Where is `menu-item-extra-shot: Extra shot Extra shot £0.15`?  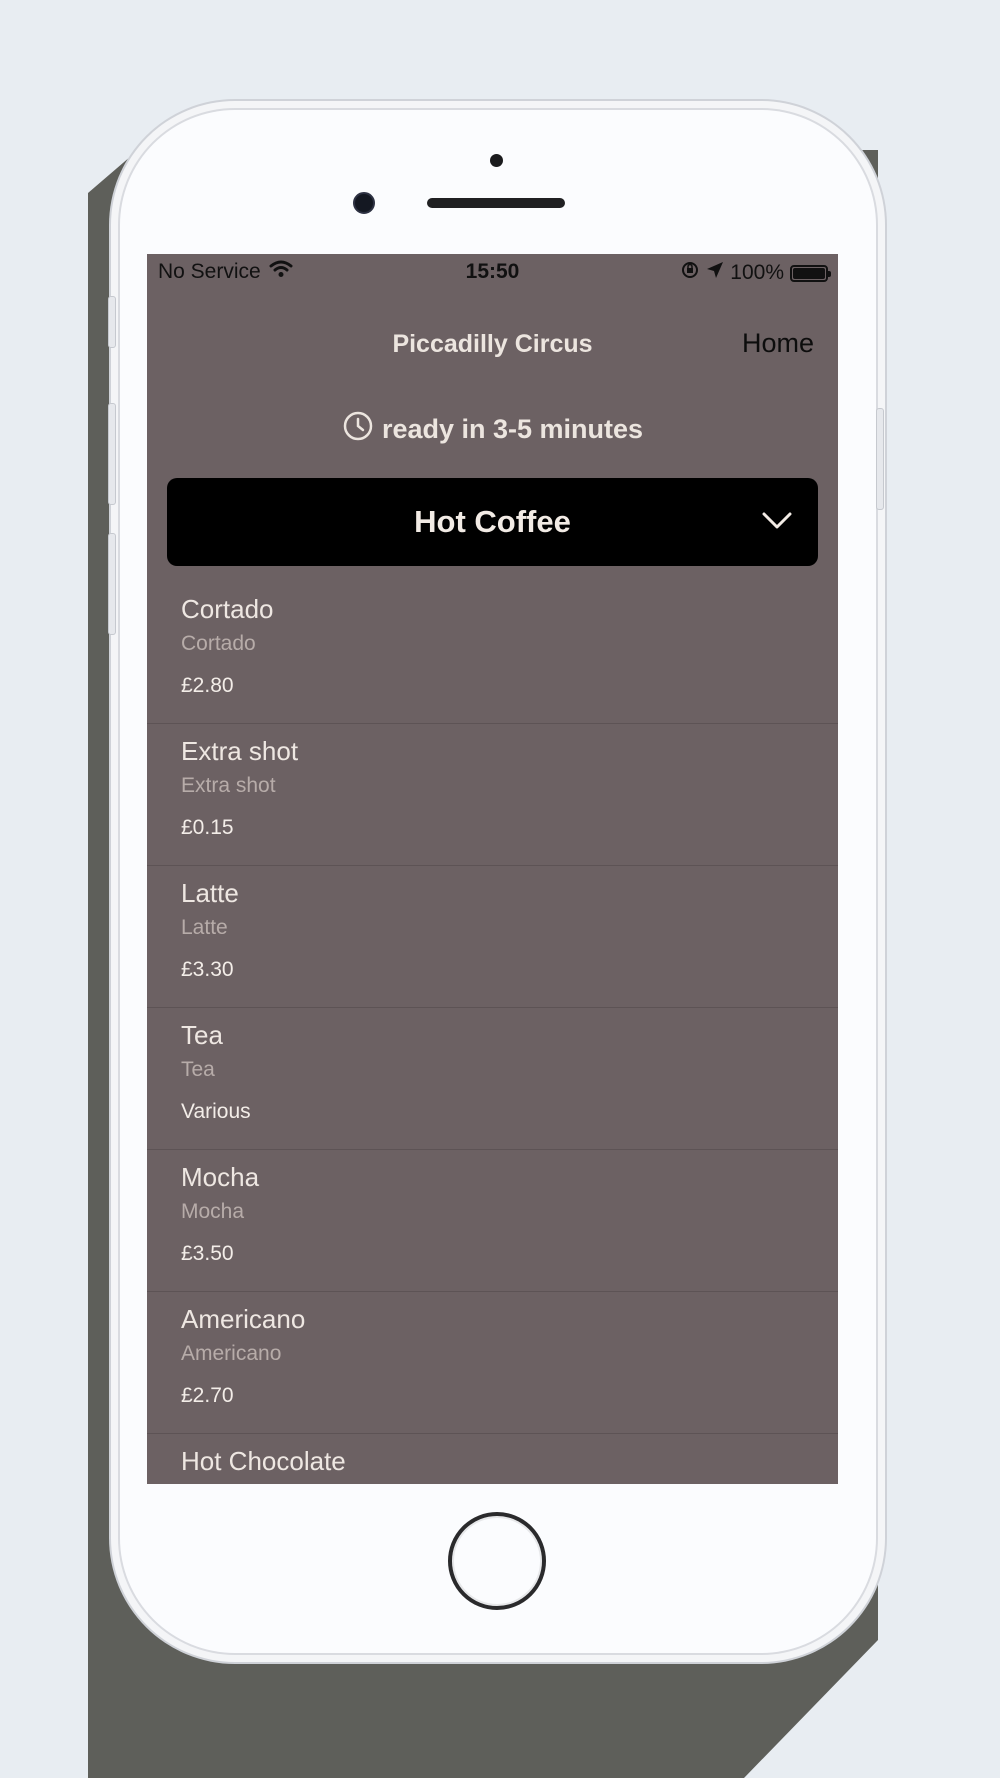
menu-item-extra-shot: Extra shot Extra shot £0.15 is located at coordinates (492, 795).